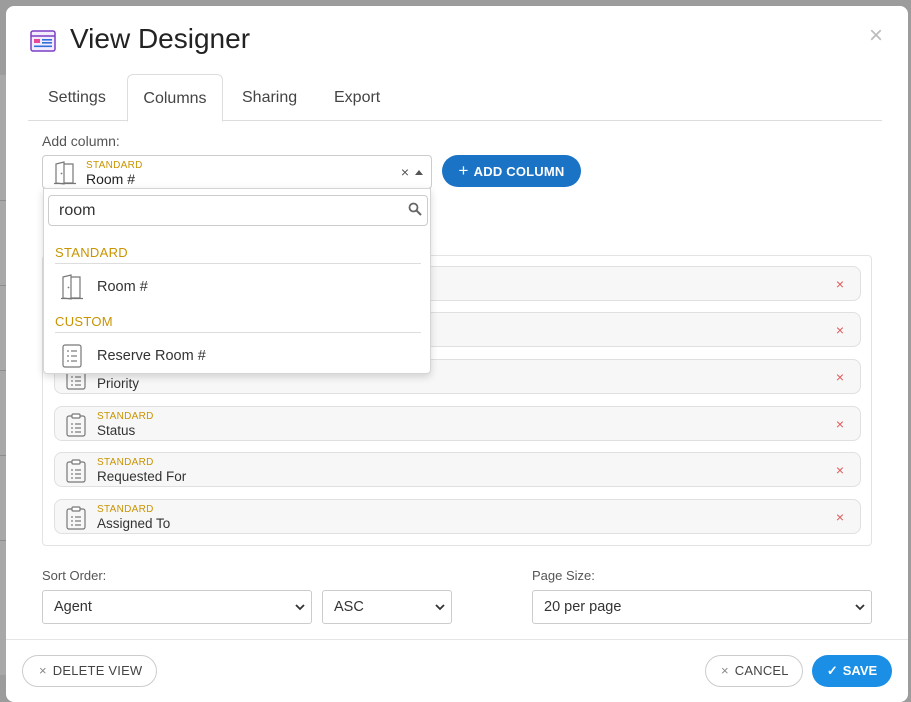 Image resolution: width=911 pixels, height=702 pixels. What do you see at coordinates (387, 607) in the screenshot?
I see `sort-direction-select: ASC` at bounding box center [387, 607].